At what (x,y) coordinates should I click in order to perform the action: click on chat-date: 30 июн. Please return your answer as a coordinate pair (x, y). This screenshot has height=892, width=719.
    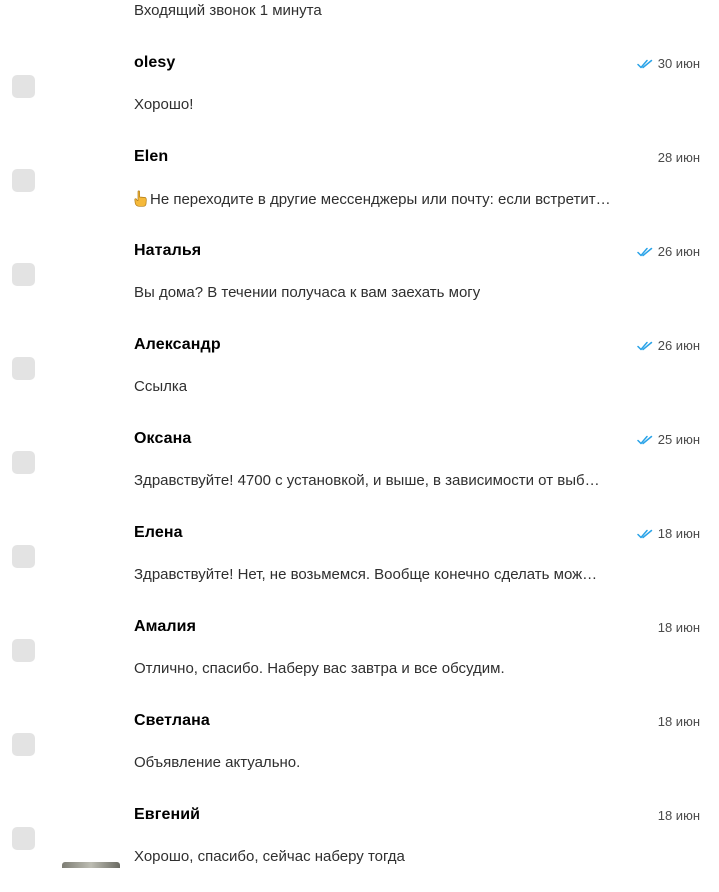
    Looking at the image, I should click on (678, 63).